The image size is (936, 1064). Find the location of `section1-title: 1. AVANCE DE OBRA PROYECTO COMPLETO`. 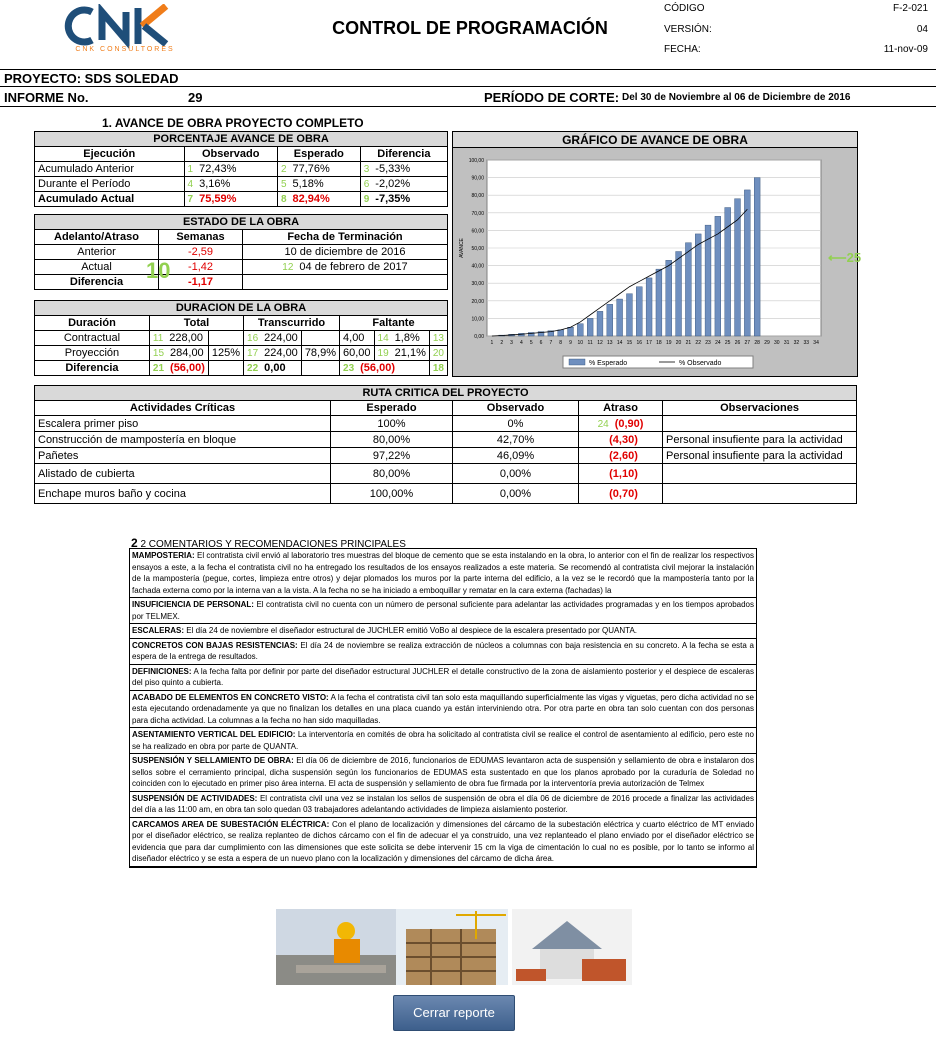

section1-title: 1. AVANCE DE OBRA PROYECTO COMPLETO is located at coordinates (233, 123).